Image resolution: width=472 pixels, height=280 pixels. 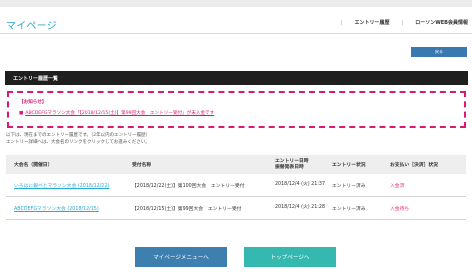 I want to click on description-line: 以下は、現在までのエントリー履歴です。（2年以内のエントリー履歴）, so click(x=78, y=135).